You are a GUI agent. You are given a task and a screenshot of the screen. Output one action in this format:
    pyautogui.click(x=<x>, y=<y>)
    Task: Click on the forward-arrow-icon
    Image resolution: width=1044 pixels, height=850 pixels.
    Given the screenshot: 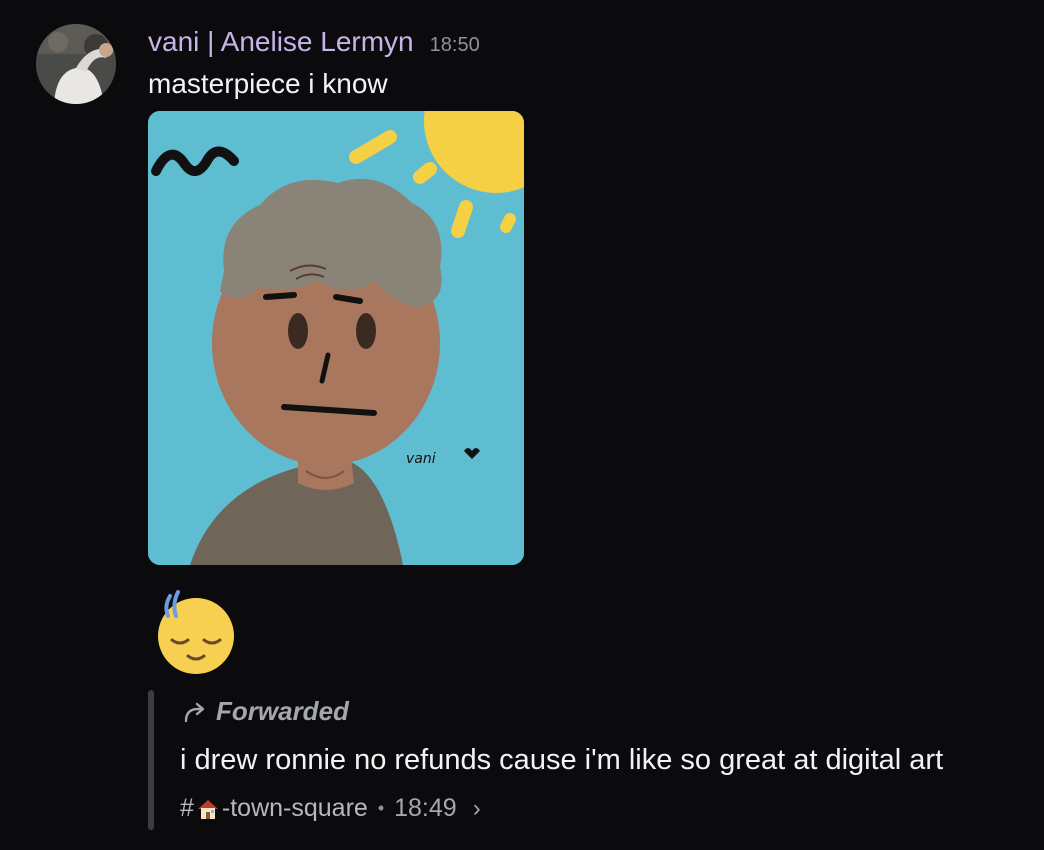 What is the action you would take?
    pyautogui.click(x=194, y=712)
    